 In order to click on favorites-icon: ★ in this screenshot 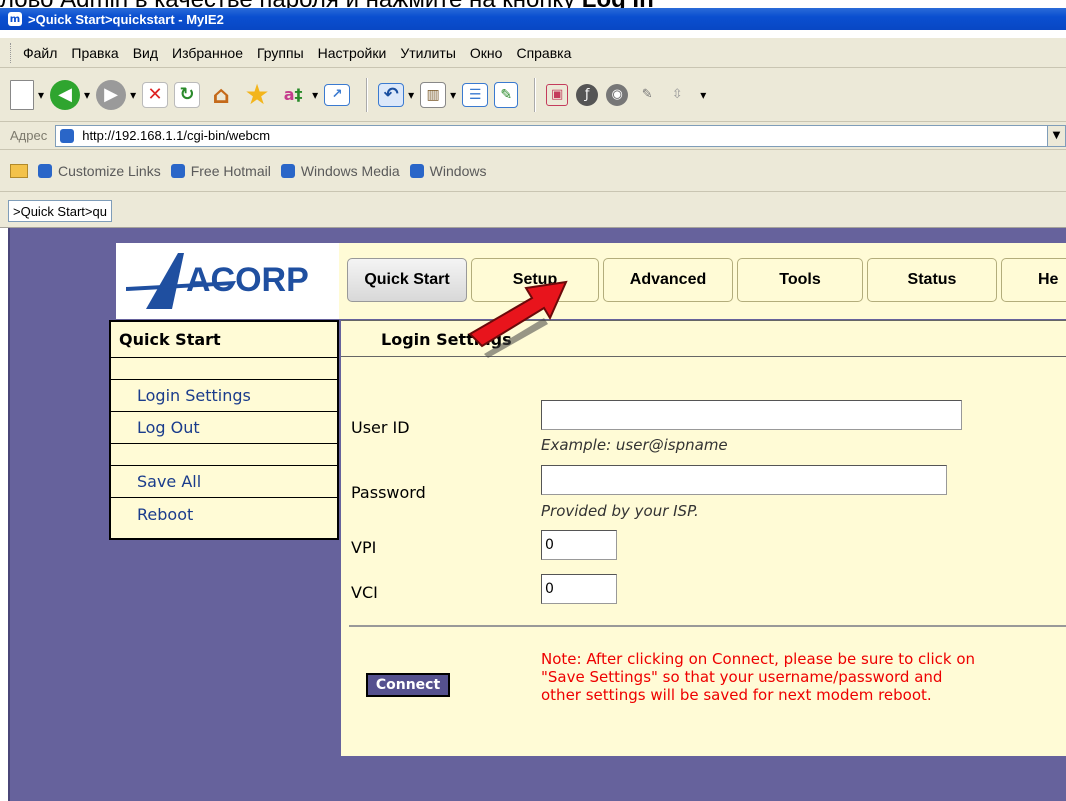, I will do `click(257, 94)`.